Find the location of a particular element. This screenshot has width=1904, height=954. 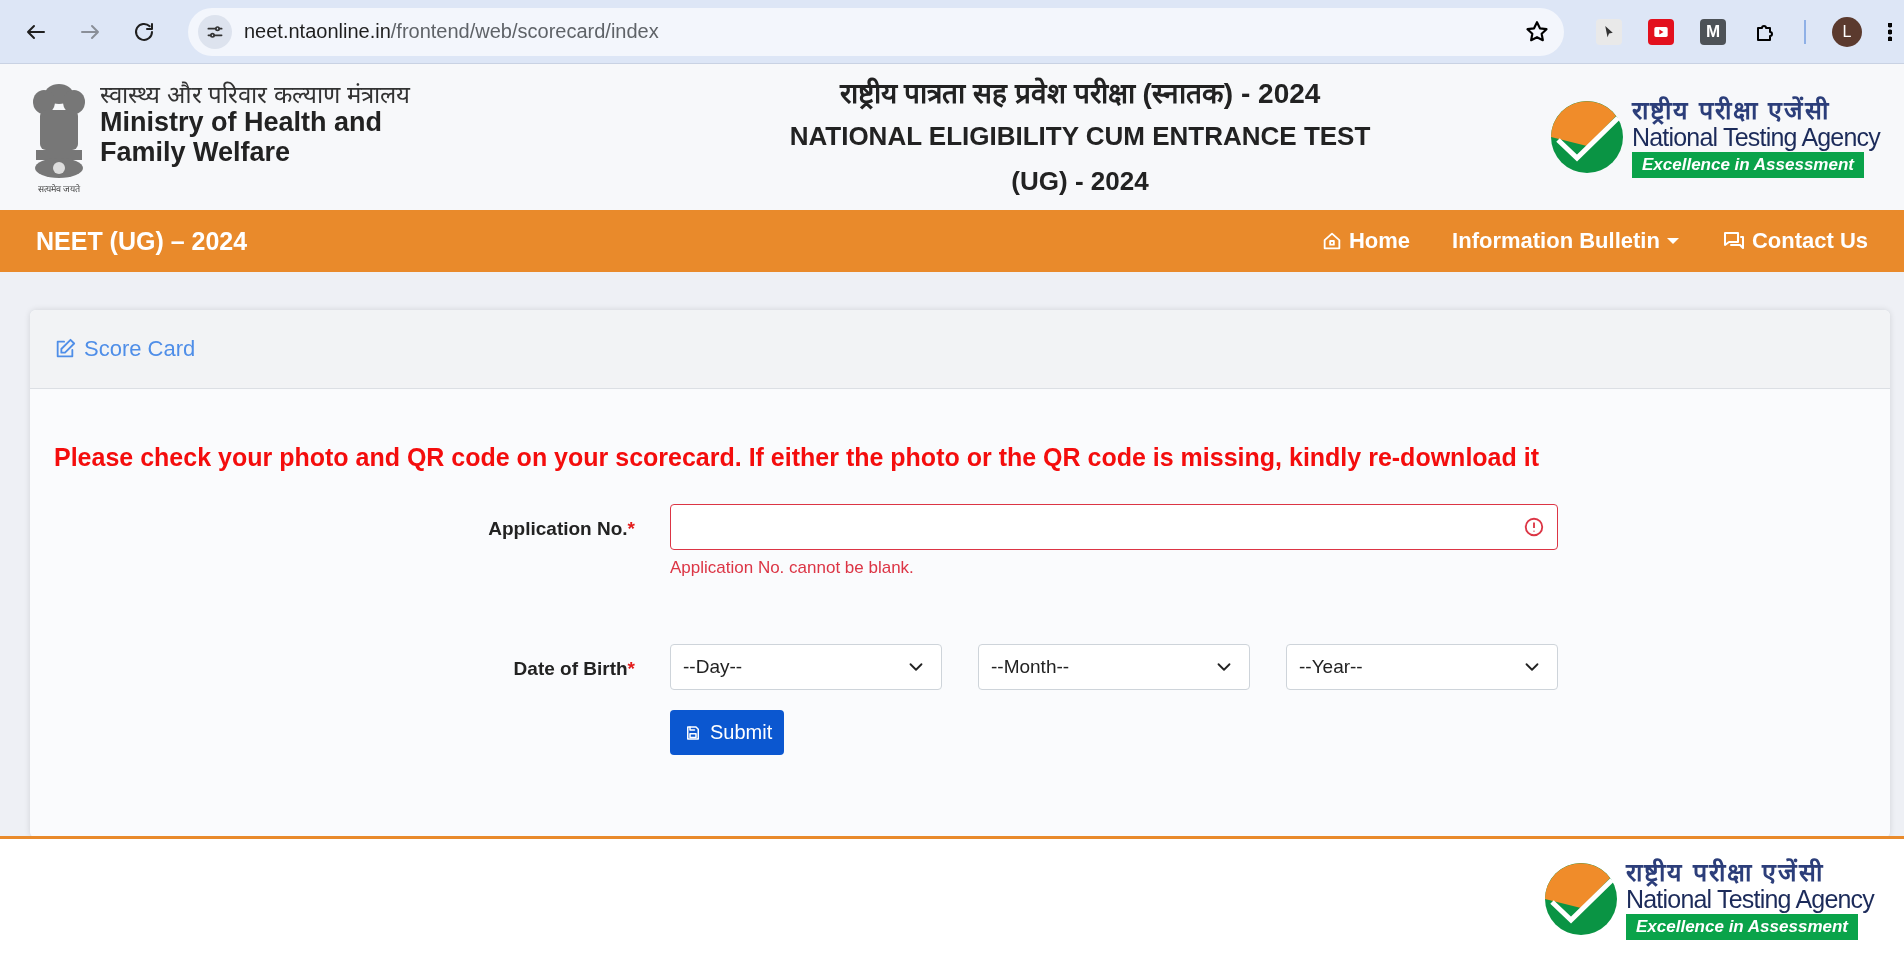

error-message: Application No. cannot be blank. is located at coordinates (792, 568).